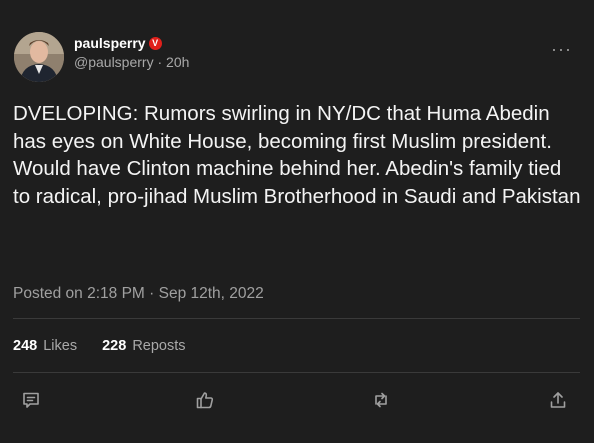 This screenshot has width=594, height=443. Describe the element at coordinates (25, 346) in the screenshot. I see `likes-count: 248` at that location.